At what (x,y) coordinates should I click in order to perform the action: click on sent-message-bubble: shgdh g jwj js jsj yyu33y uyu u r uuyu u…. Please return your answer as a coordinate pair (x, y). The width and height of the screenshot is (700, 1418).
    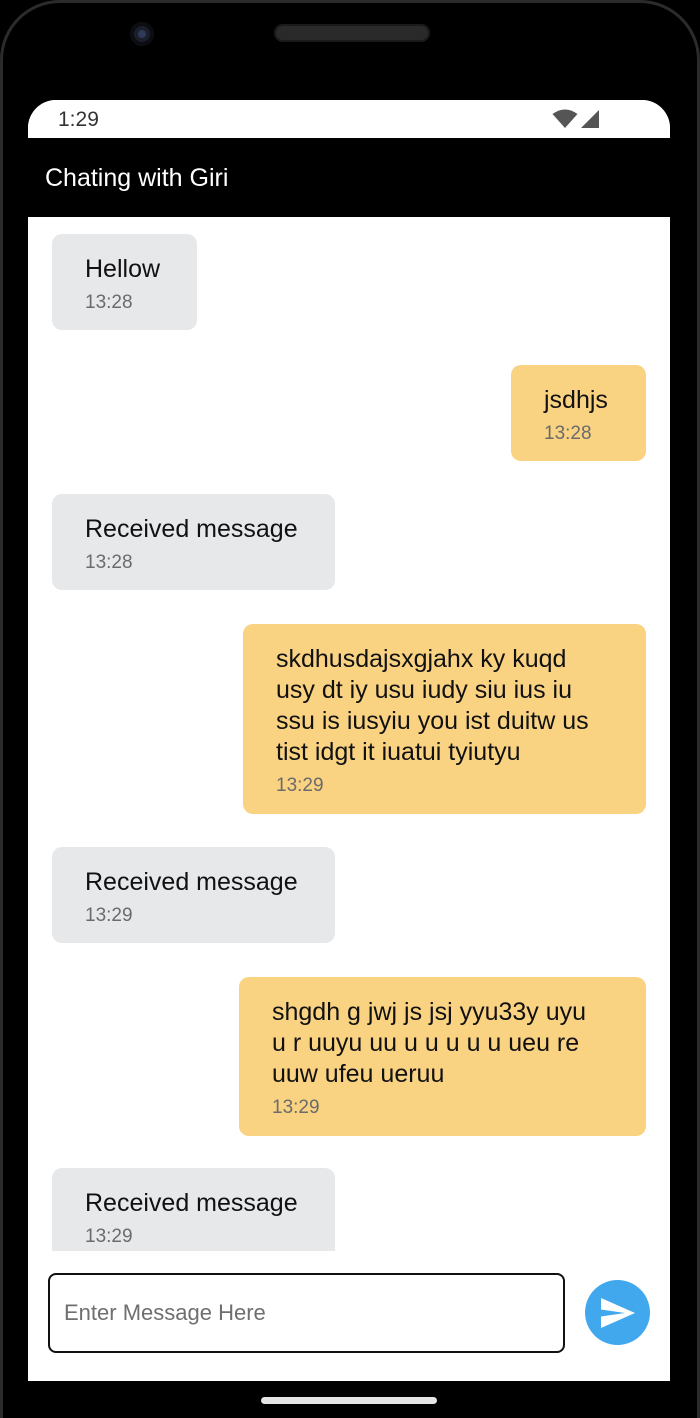
    Looking at the image, I should click on (442, 1056).